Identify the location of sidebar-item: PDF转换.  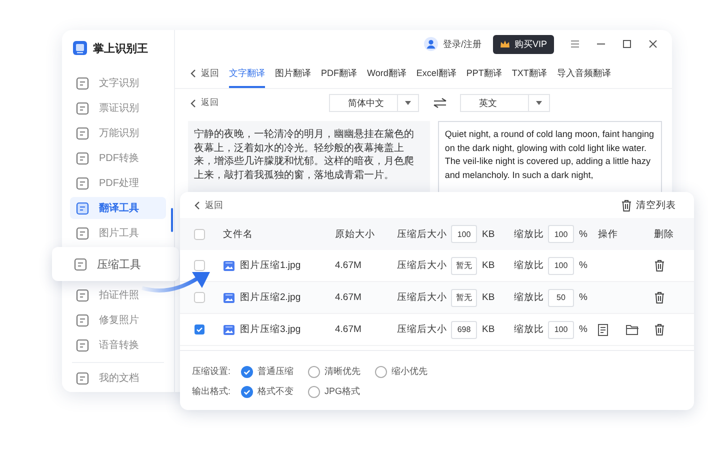
(118, 158).